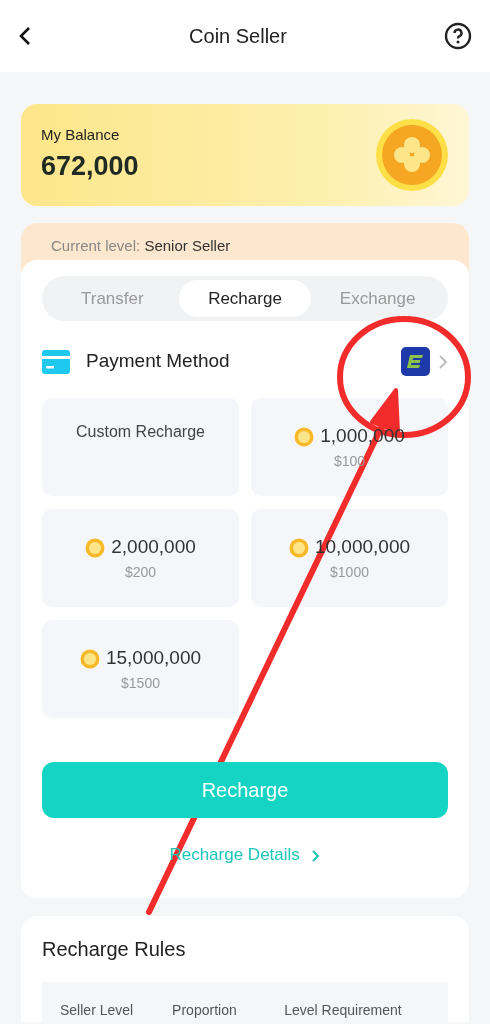 The width and height of the screenshot is (490, 1024). Describe the element at coordinates (158, 361) in the screenshot. I see `payment-method-label: Payment Method` at that location.